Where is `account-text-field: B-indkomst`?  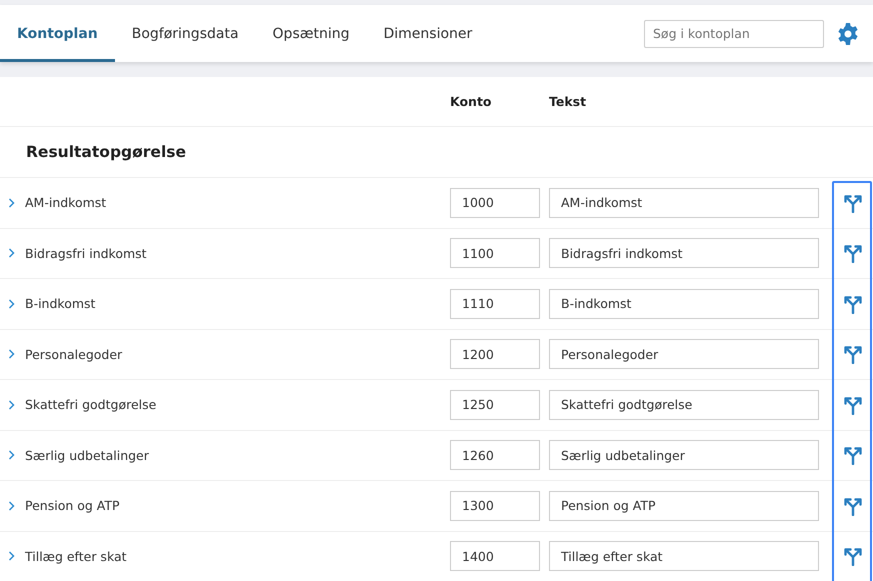
account-text-field: B-indkomst is located at coordinates (684, 303).